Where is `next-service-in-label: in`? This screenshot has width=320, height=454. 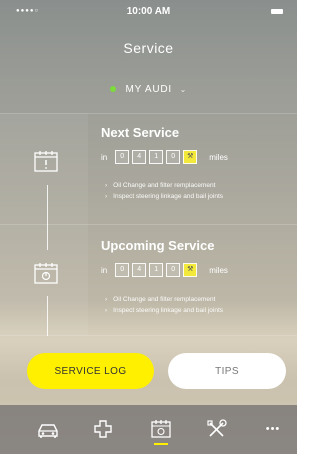
next-service-in-label: in is located at coordinates (104, 157).